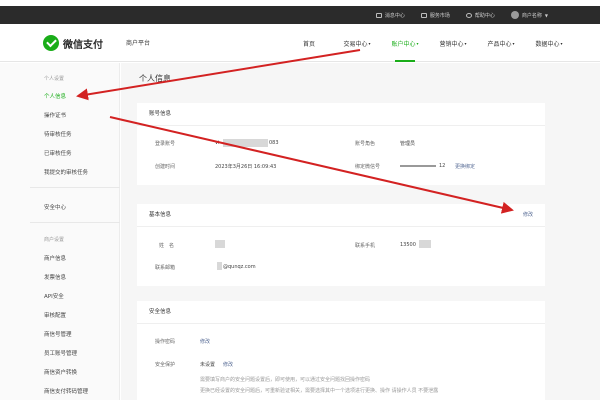  I want to click on page-title: 个人信息, so click(155, 78).